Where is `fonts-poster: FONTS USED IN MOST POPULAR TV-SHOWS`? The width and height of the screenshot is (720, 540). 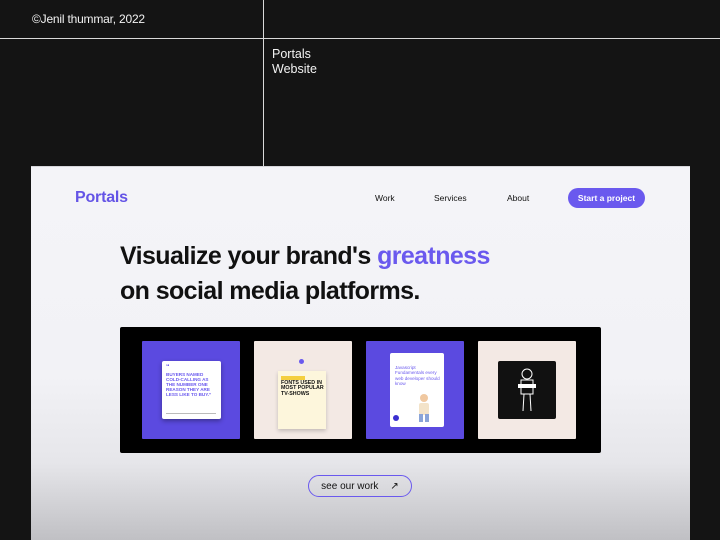 fonts-poster: FONTS USED IN MOST POPULAR TV-SHOWS is located at coordinates (302, 400).